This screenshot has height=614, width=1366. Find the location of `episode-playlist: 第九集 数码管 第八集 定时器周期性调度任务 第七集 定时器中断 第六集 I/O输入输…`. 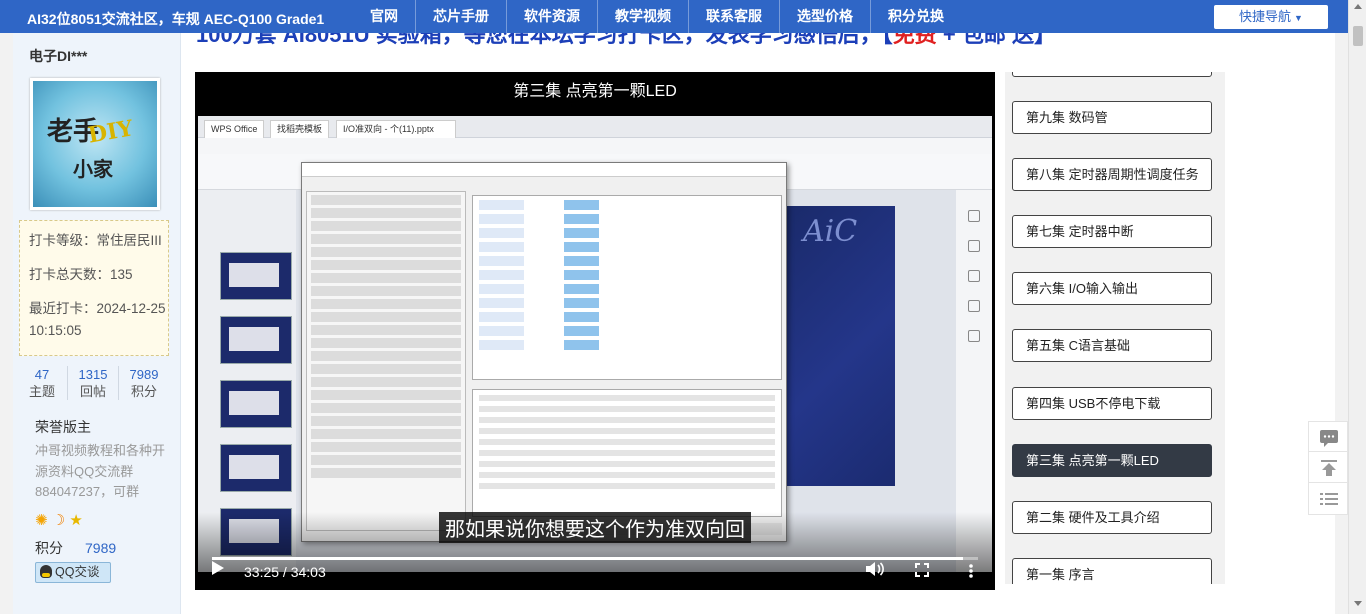

episode-playlist: 第九集 数码管 第八集 定时器周期性调度任务 第七集 定时器中断 第六集 I/O输入输… is located at coordinates (1115, 328).